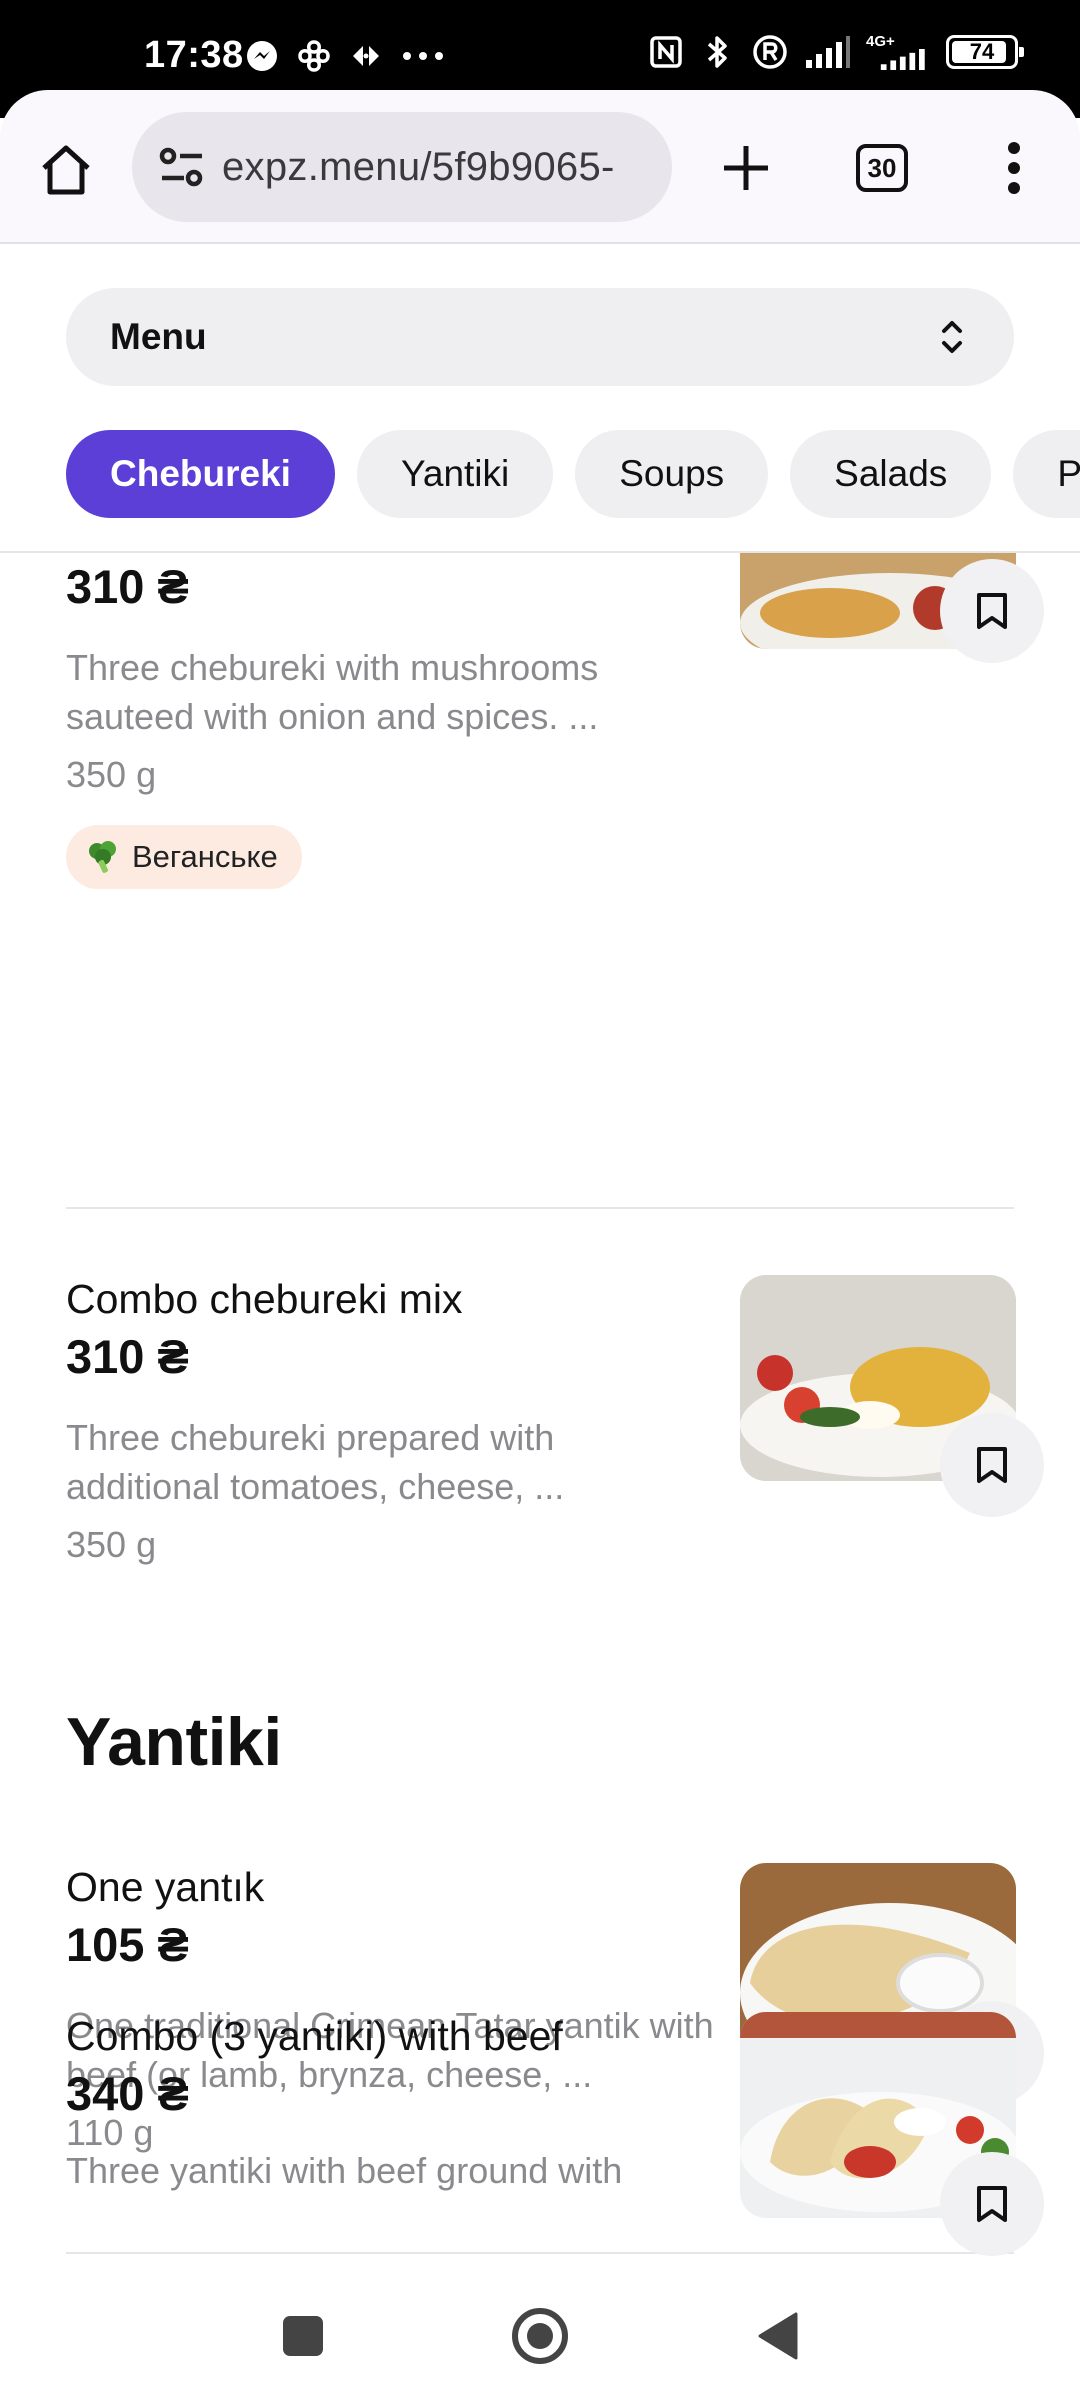 The width and height of the screenshot is (1080, 2400). I want to click on more-notifications-icon, so click(423, 56).